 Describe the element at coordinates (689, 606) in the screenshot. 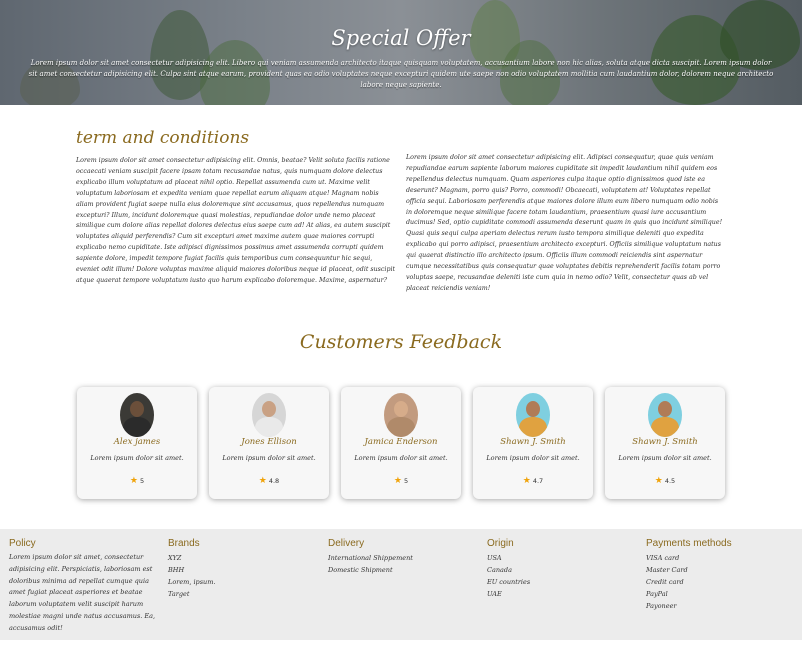

I see `footer-link-payment: Payoneer` at that location.